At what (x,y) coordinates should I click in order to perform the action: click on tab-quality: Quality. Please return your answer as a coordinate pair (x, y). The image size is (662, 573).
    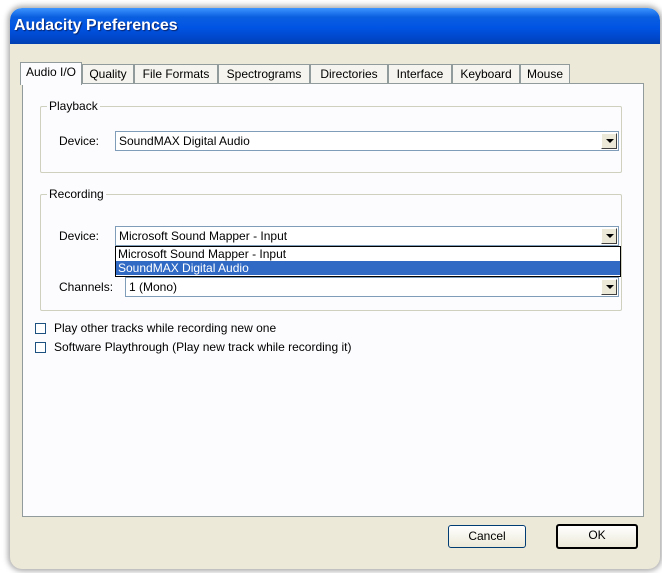
    Looking at the image, I should click on (108, 73).